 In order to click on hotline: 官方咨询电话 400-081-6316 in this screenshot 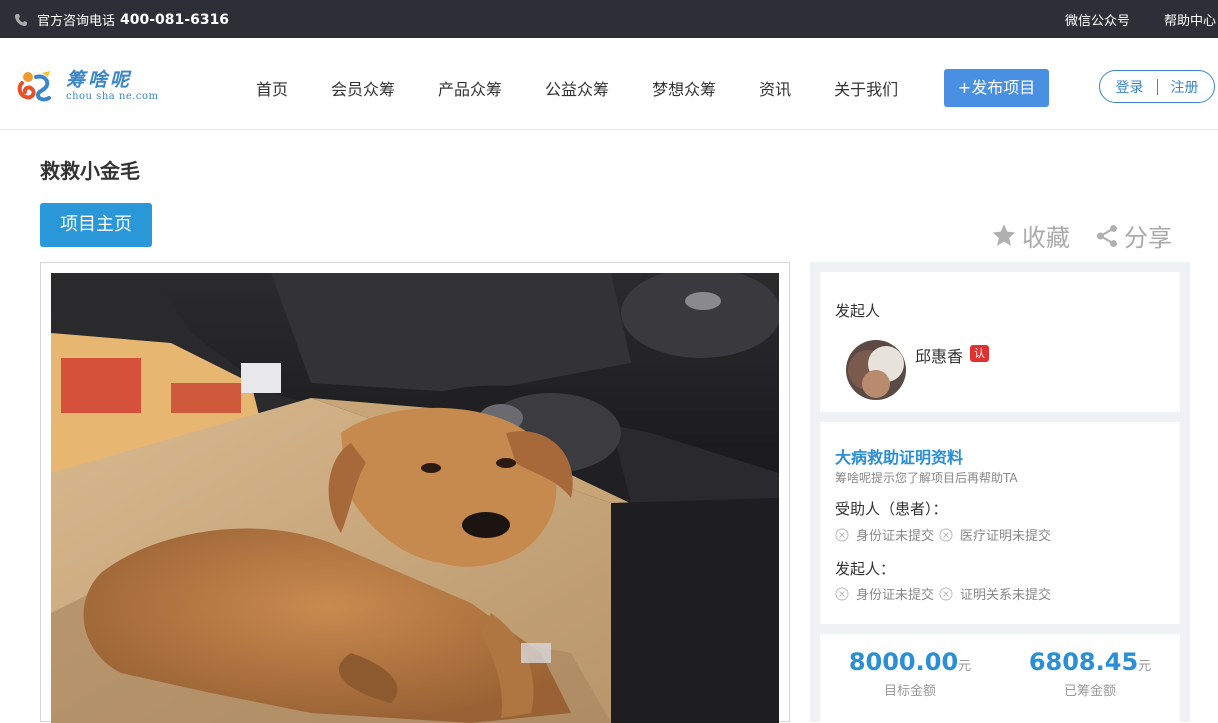, I will do `click(121, 19)`.